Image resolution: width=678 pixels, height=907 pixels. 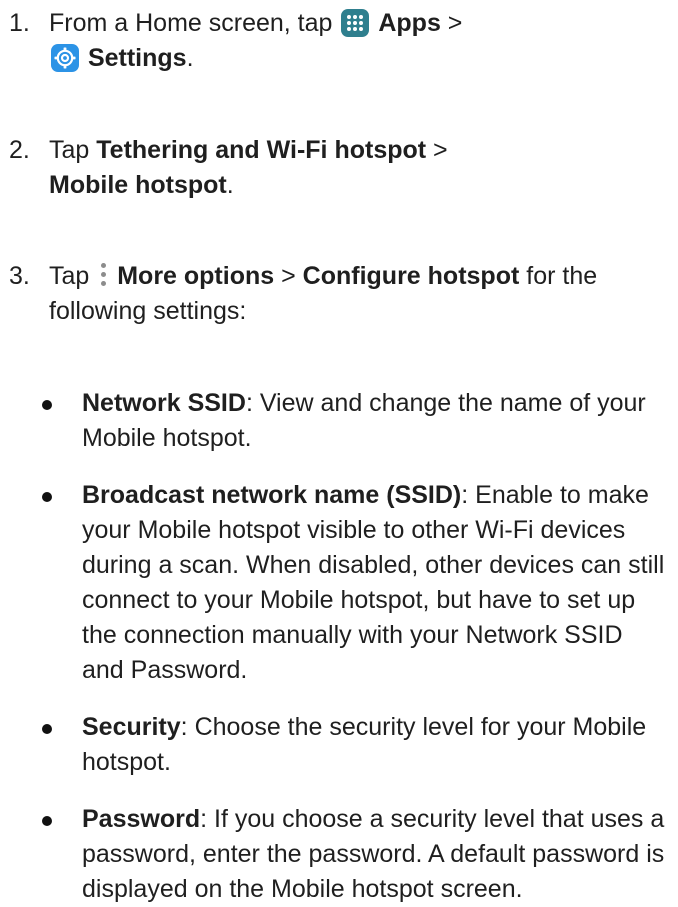 What do you see at coordinates (65, 58) in the screenshot?
I see `settings-gear-icon` at bounding box center [65, 58].